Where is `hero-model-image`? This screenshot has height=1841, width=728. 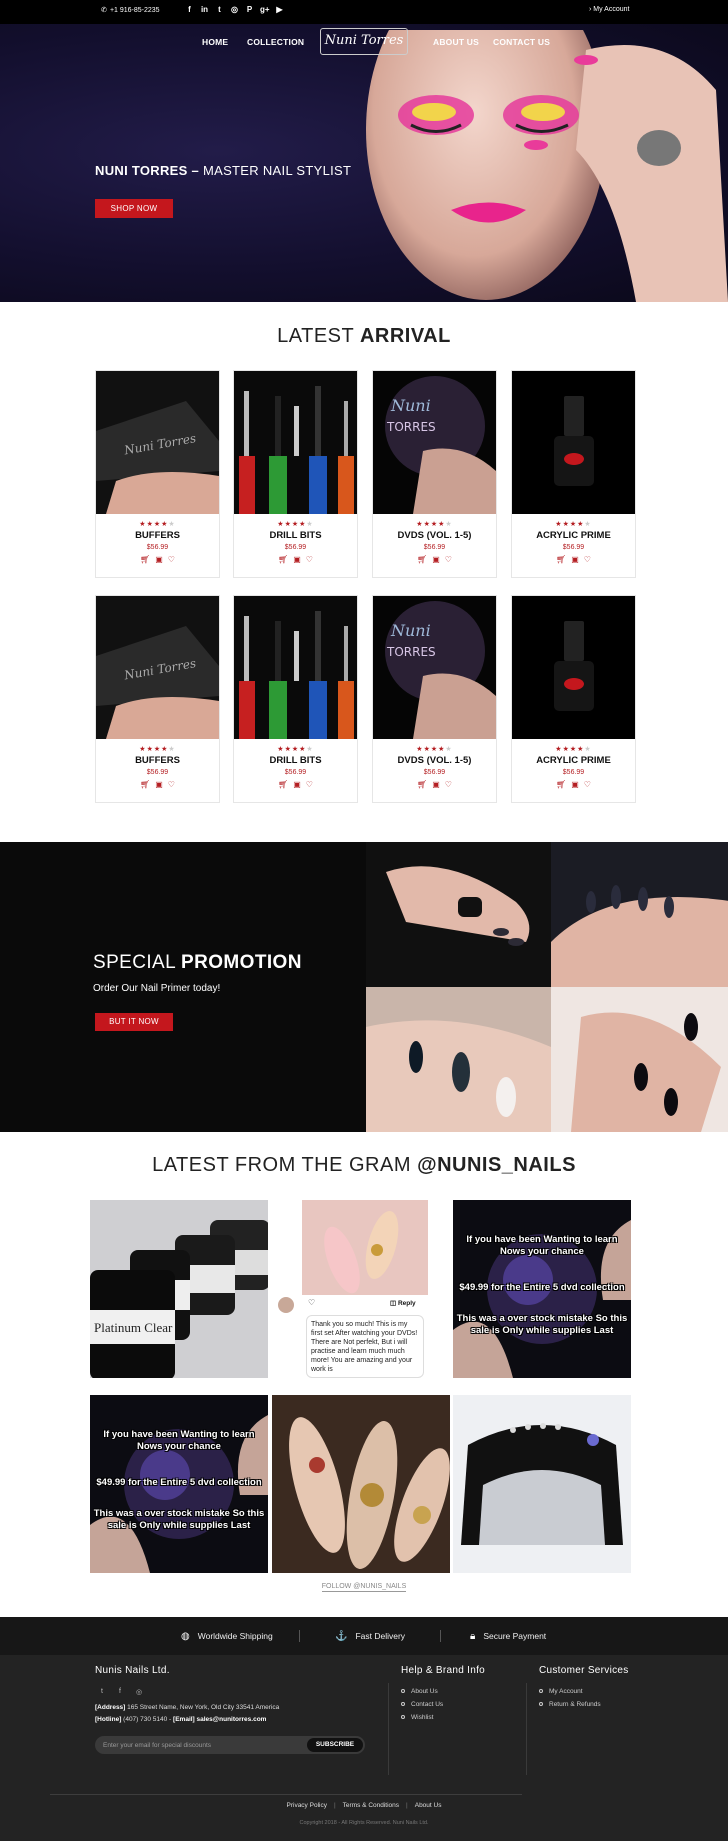 hero-model-image is located at coordinates (547, 166).